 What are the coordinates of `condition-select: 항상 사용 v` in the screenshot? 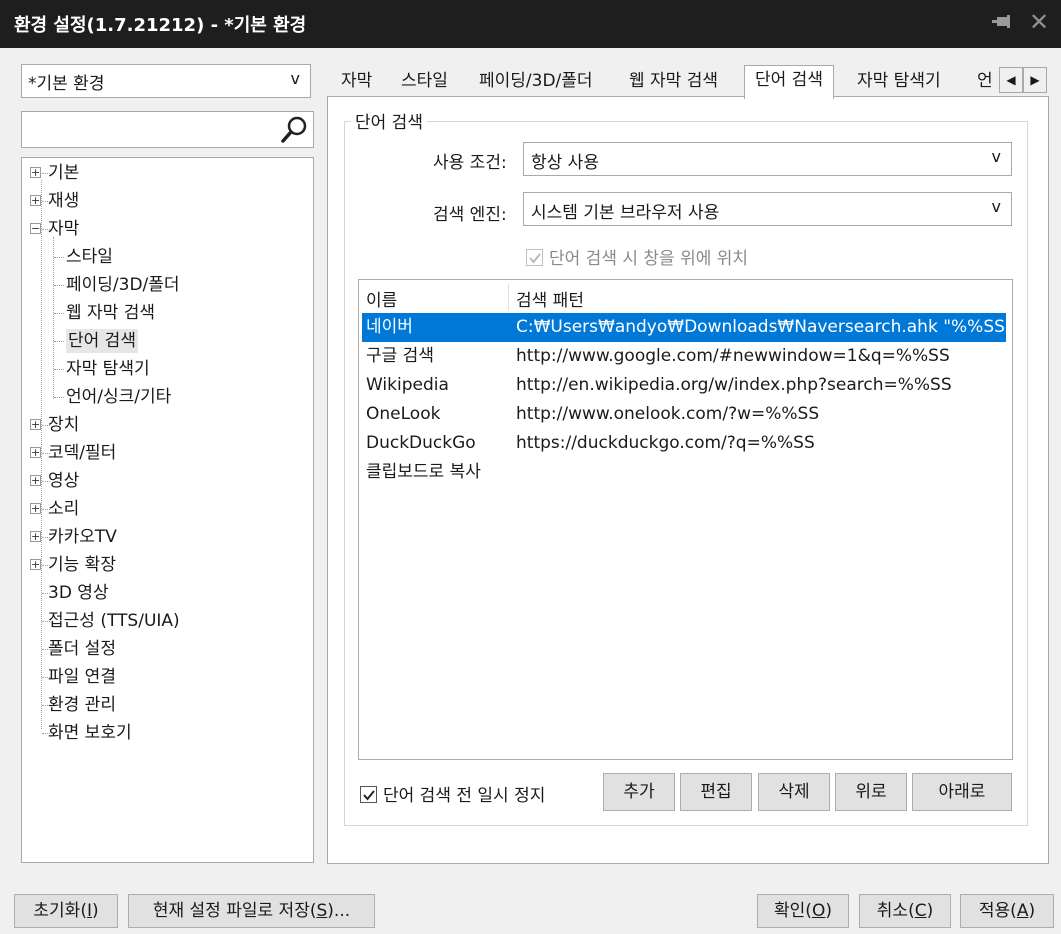 It's located at (767, 159).